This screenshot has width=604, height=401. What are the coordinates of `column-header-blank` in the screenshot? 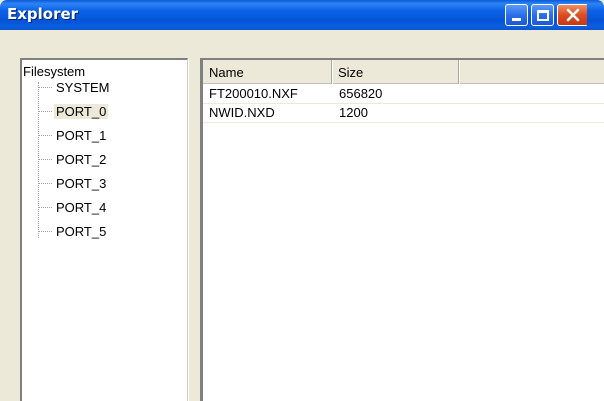 It's located at (531, 72).